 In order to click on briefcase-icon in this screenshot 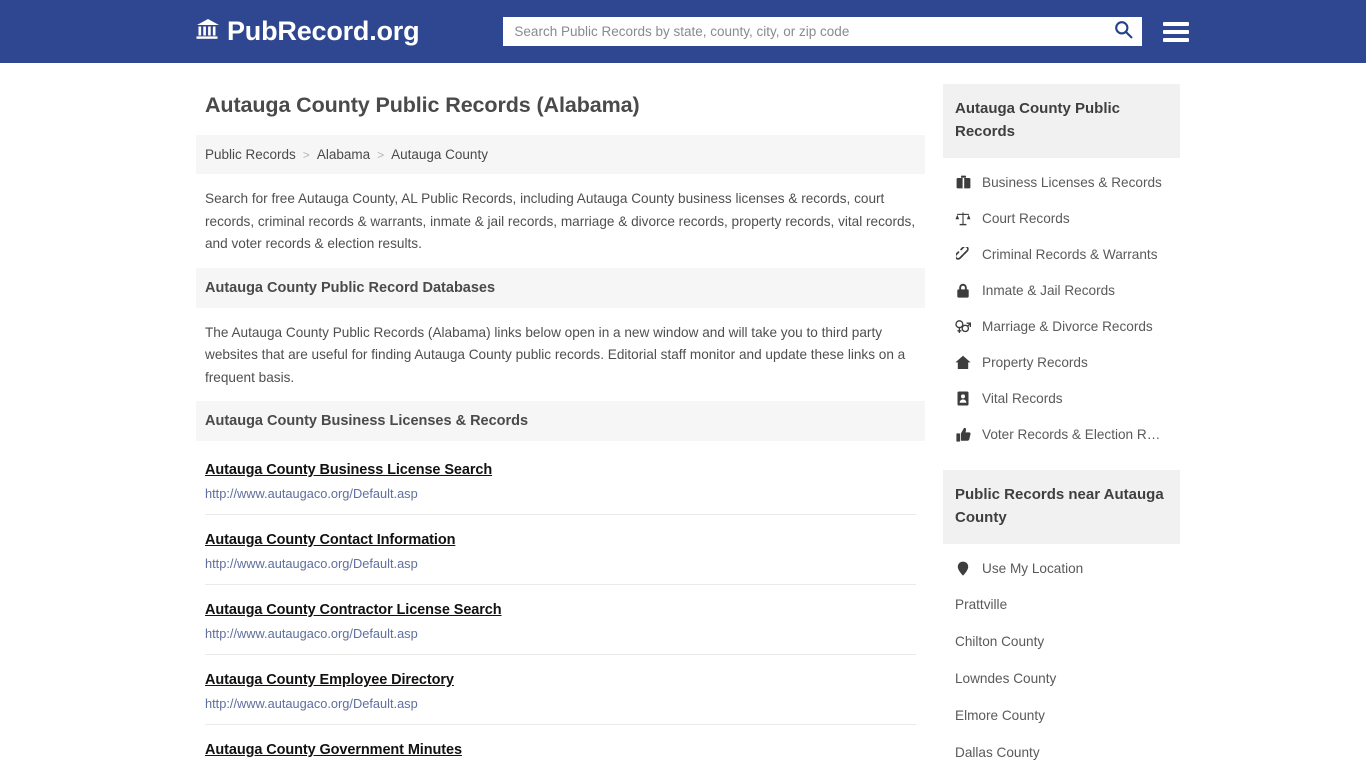, I will do `click(963, 182)`.